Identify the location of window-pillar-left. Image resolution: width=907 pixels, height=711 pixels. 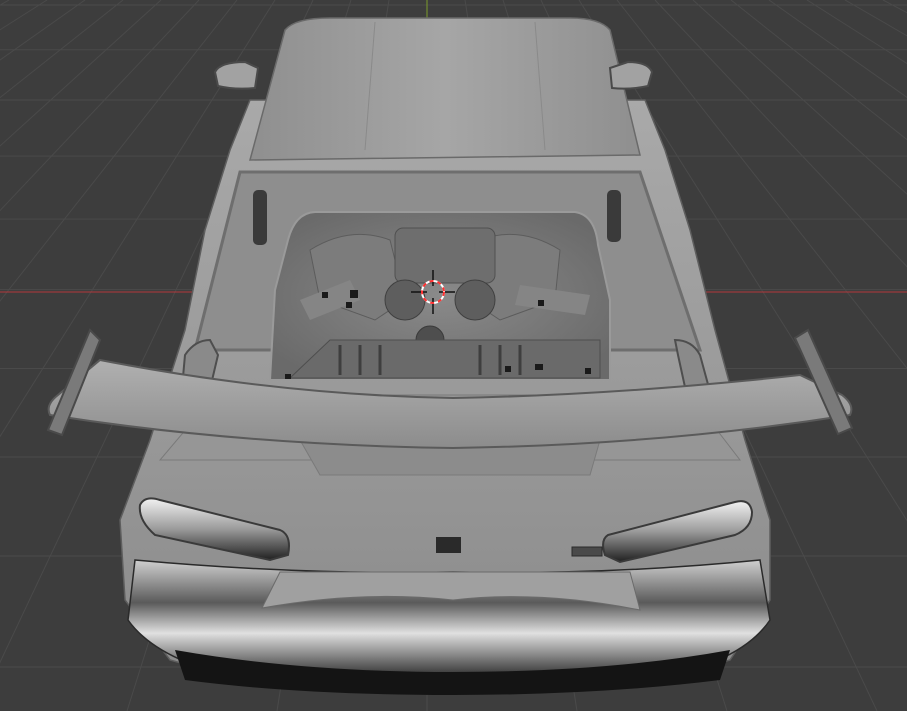
(260, 217).